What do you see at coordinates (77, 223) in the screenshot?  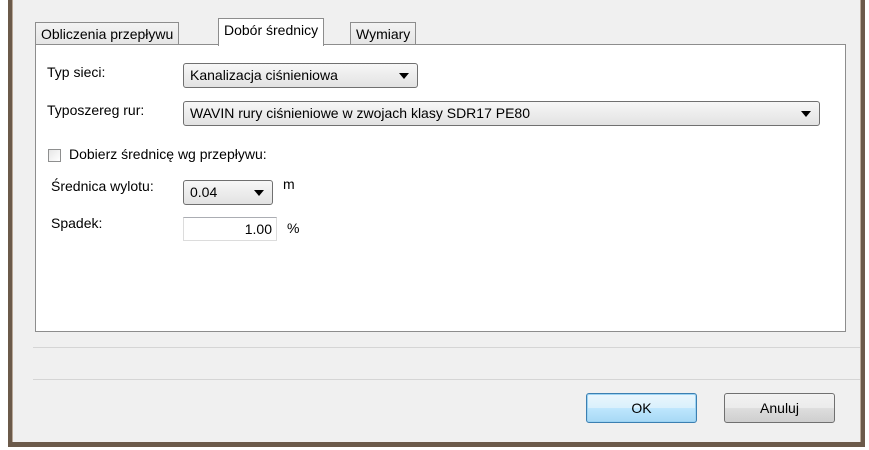 I see `slope-label: Spadek:` at bounding box center [77, 223].